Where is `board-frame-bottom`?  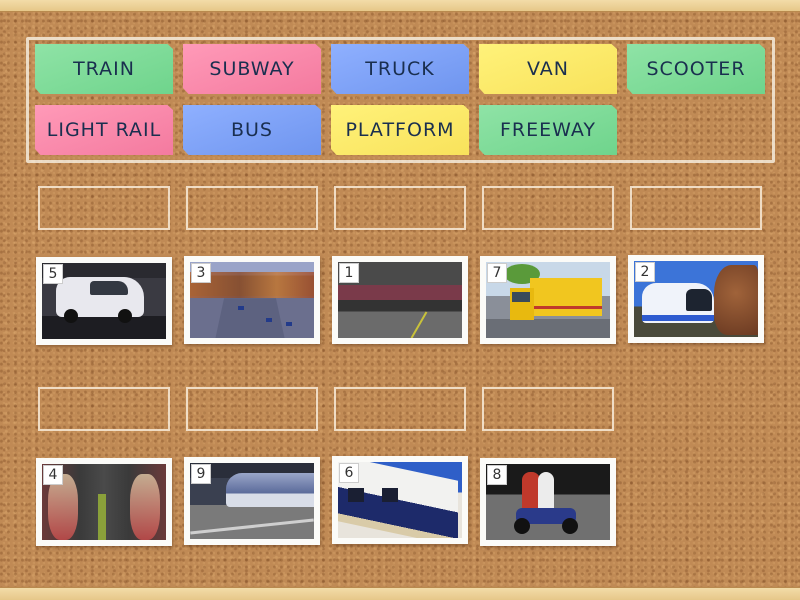 board-frame-bottom is located at coordinates (400, 593).